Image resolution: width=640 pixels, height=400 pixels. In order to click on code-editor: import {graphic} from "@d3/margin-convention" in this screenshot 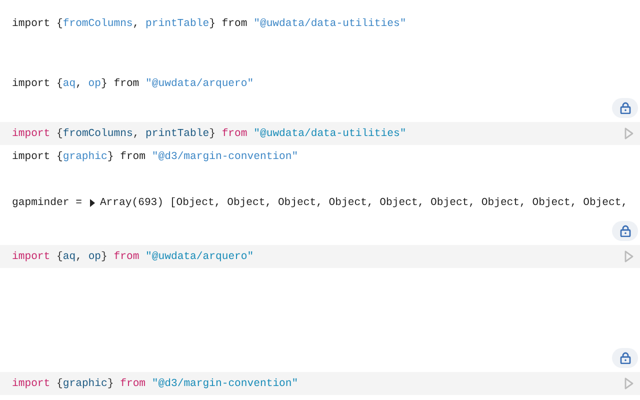, I will do `click(320, 383)`.